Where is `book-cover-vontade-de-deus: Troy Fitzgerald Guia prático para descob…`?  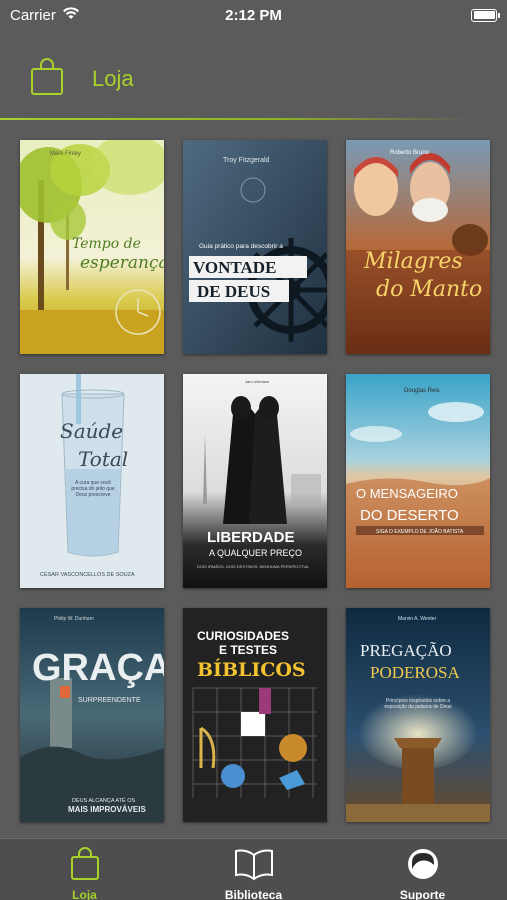
book-cover-vontade-de-deus: Troy Fitzgerald Guia prático para descob… is located at coordinates (255, 247).